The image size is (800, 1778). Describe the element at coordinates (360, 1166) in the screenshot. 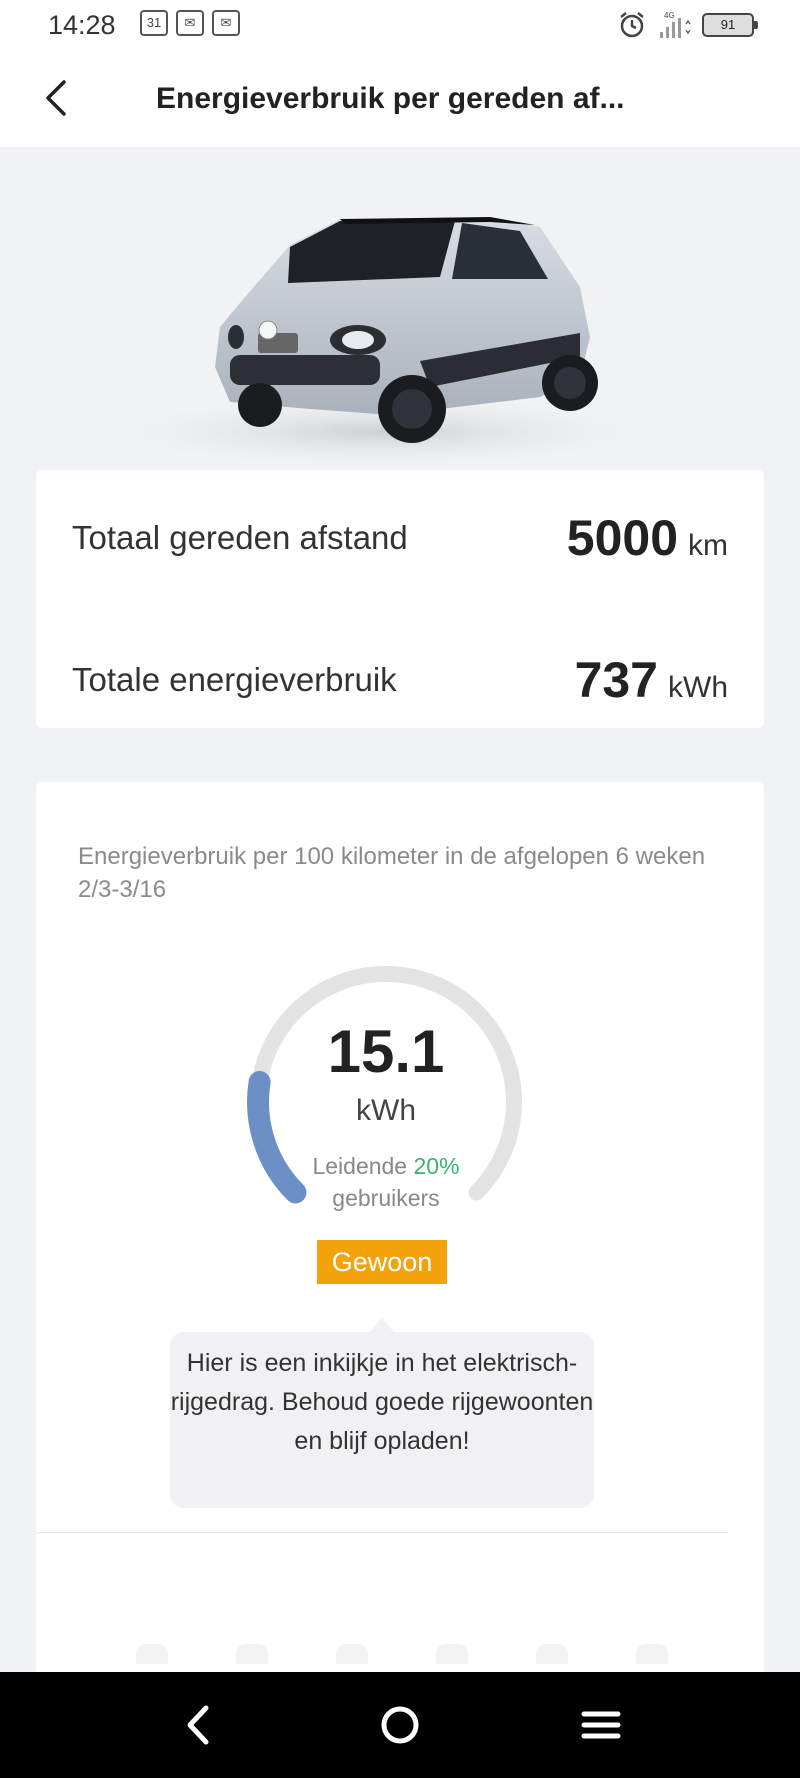

I see `rank-prefix: Leidende` at that location.